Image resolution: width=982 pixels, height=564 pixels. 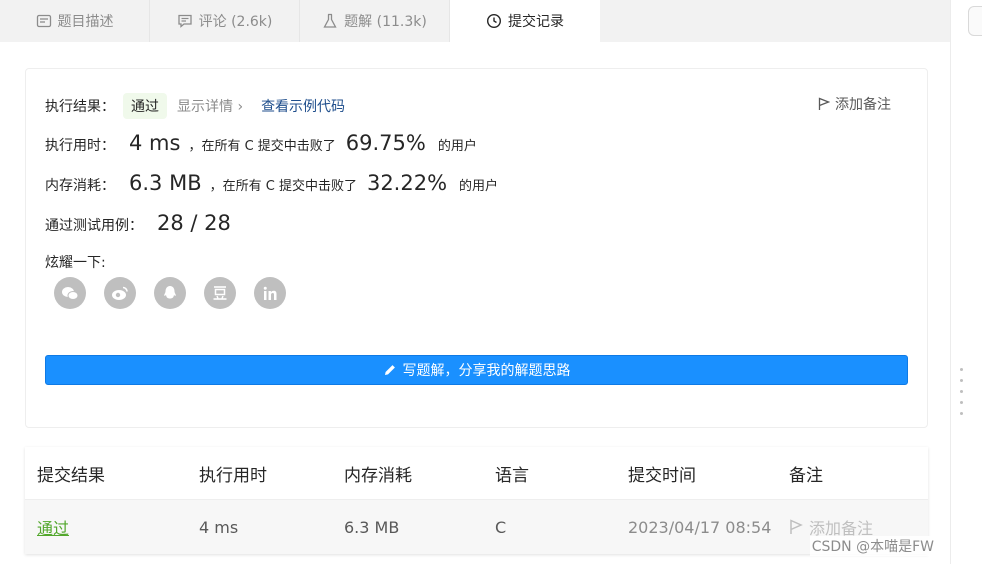 What do you see at coordinates (71, 475) in the screenshot?
I see `header-result: 提交结果` at bounding box center [71, 475].